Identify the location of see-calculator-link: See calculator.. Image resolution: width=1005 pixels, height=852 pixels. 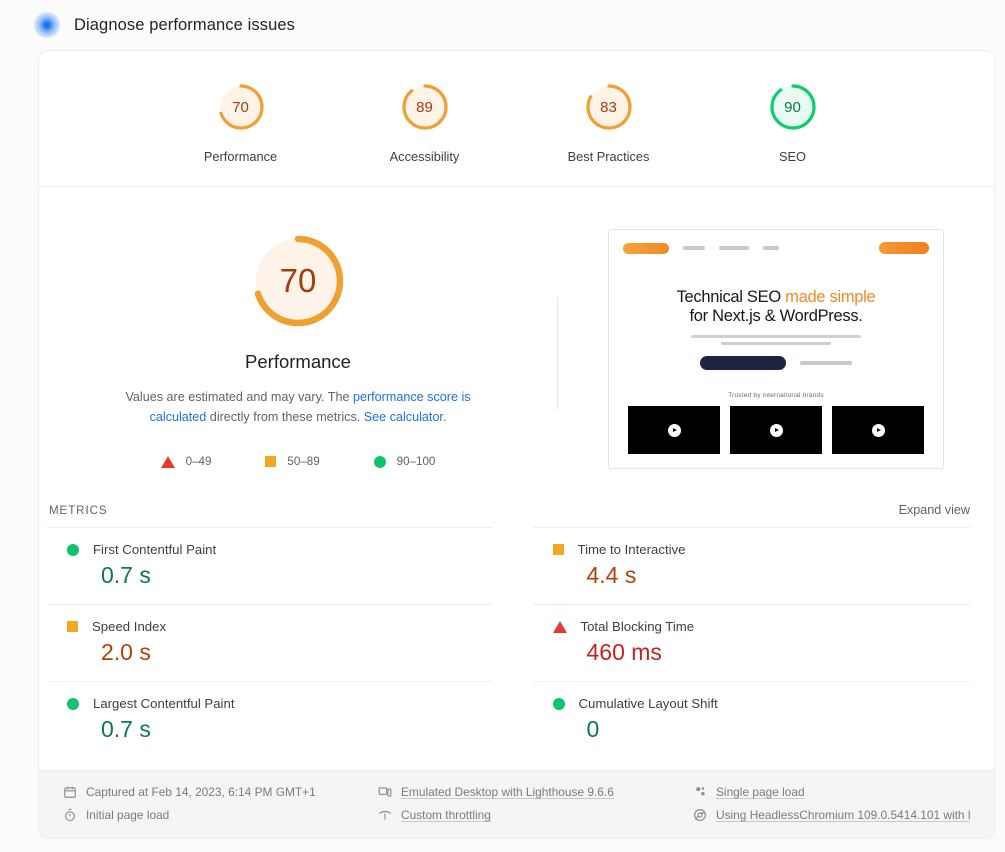
(405, 417).